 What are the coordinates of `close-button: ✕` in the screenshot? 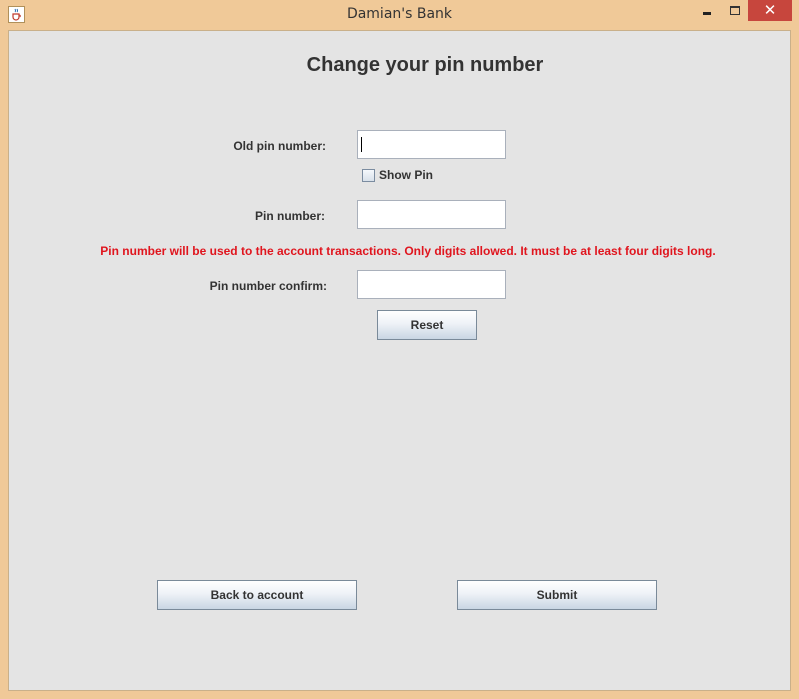 It's located at (770, 10).